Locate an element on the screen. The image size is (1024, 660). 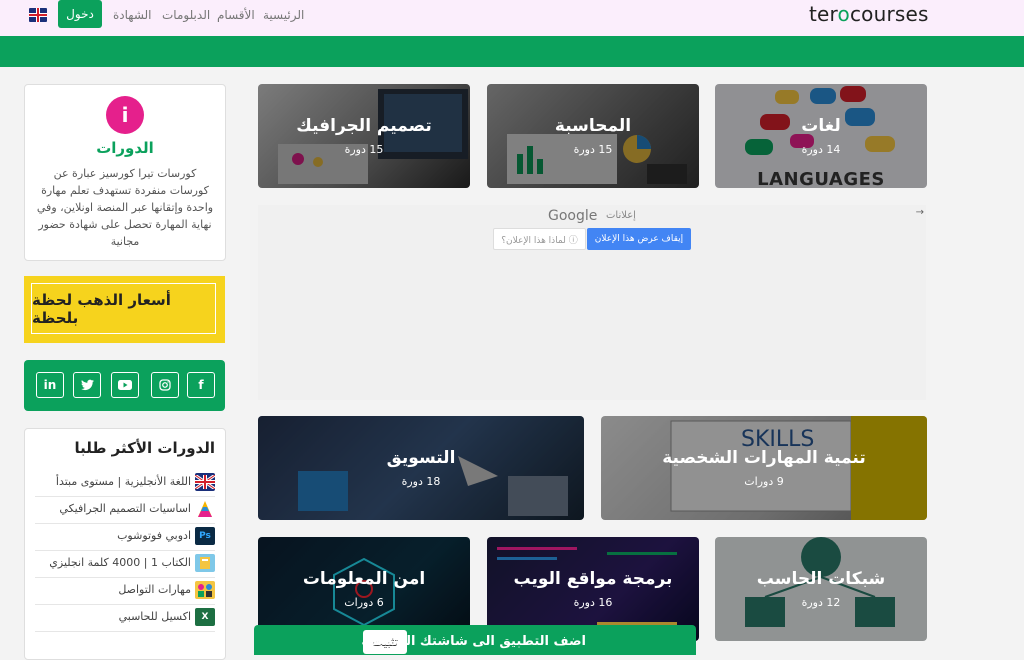
info-title: الدورات is located at coordinates (125, 148).